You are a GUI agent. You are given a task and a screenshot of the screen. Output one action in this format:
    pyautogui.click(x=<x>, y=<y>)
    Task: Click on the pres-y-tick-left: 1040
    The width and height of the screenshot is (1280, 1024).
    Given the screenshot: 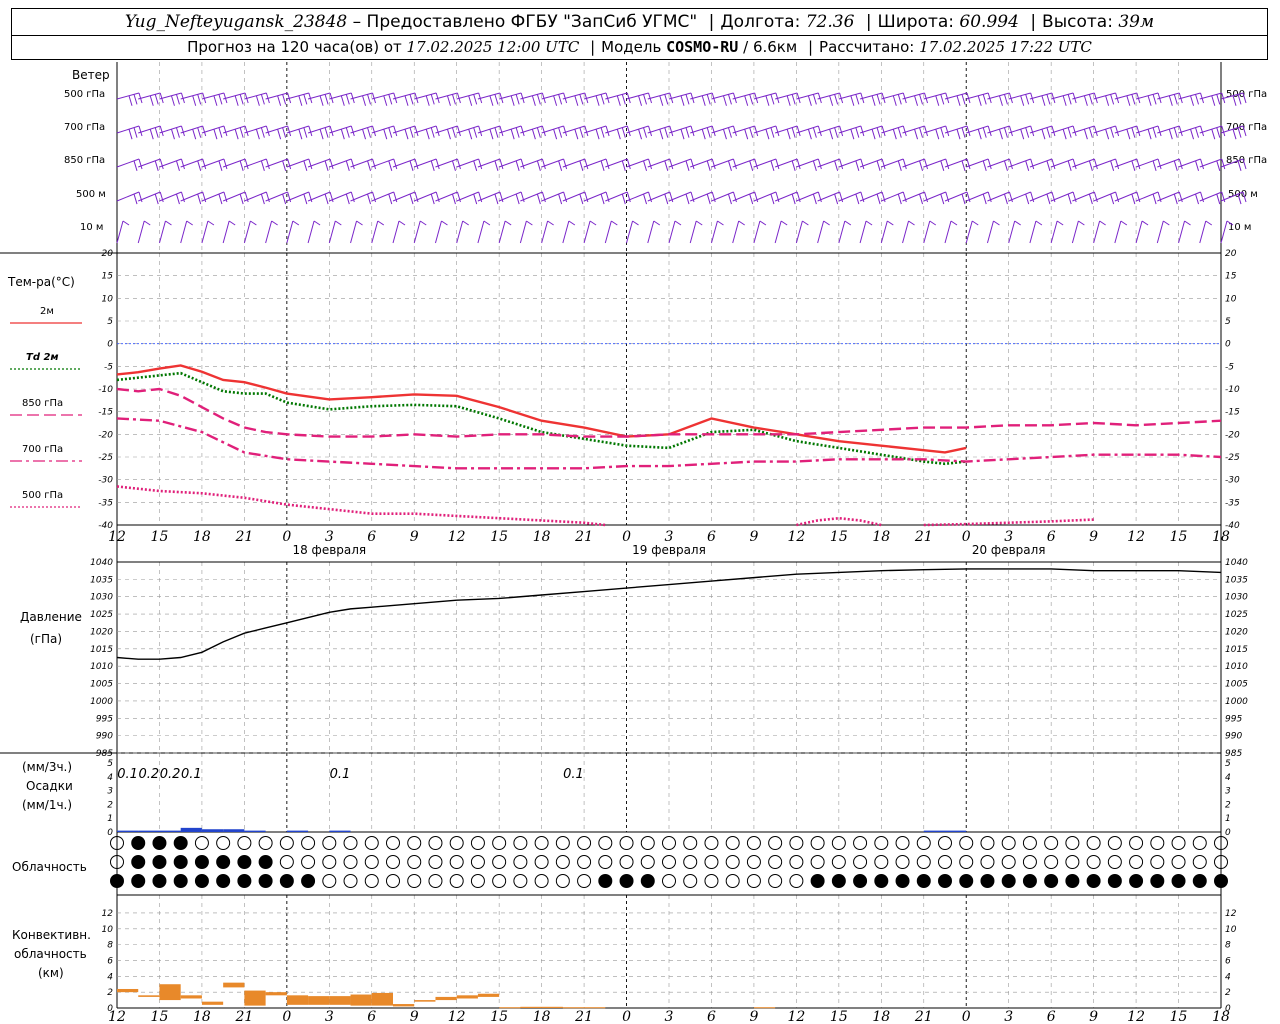 What is the action you would take?
    pyautogui.click(x=101, y=563)
    